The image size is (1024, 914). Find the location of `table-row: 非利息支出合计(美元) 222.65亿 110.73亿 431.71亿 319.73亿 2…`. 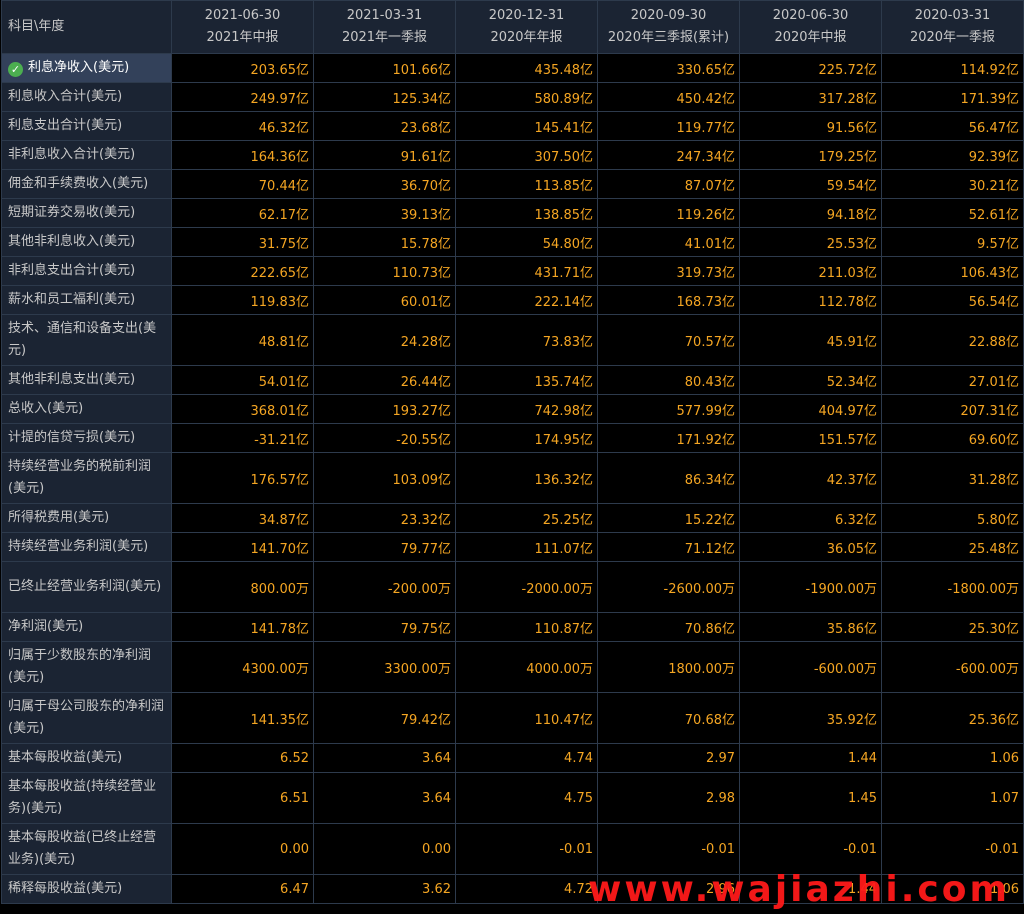

table-row: 非利息支出合计(美元) 222.65亿 110.73亿 431.71亿 319.73亿 2… is located at coordinates (512, 271).